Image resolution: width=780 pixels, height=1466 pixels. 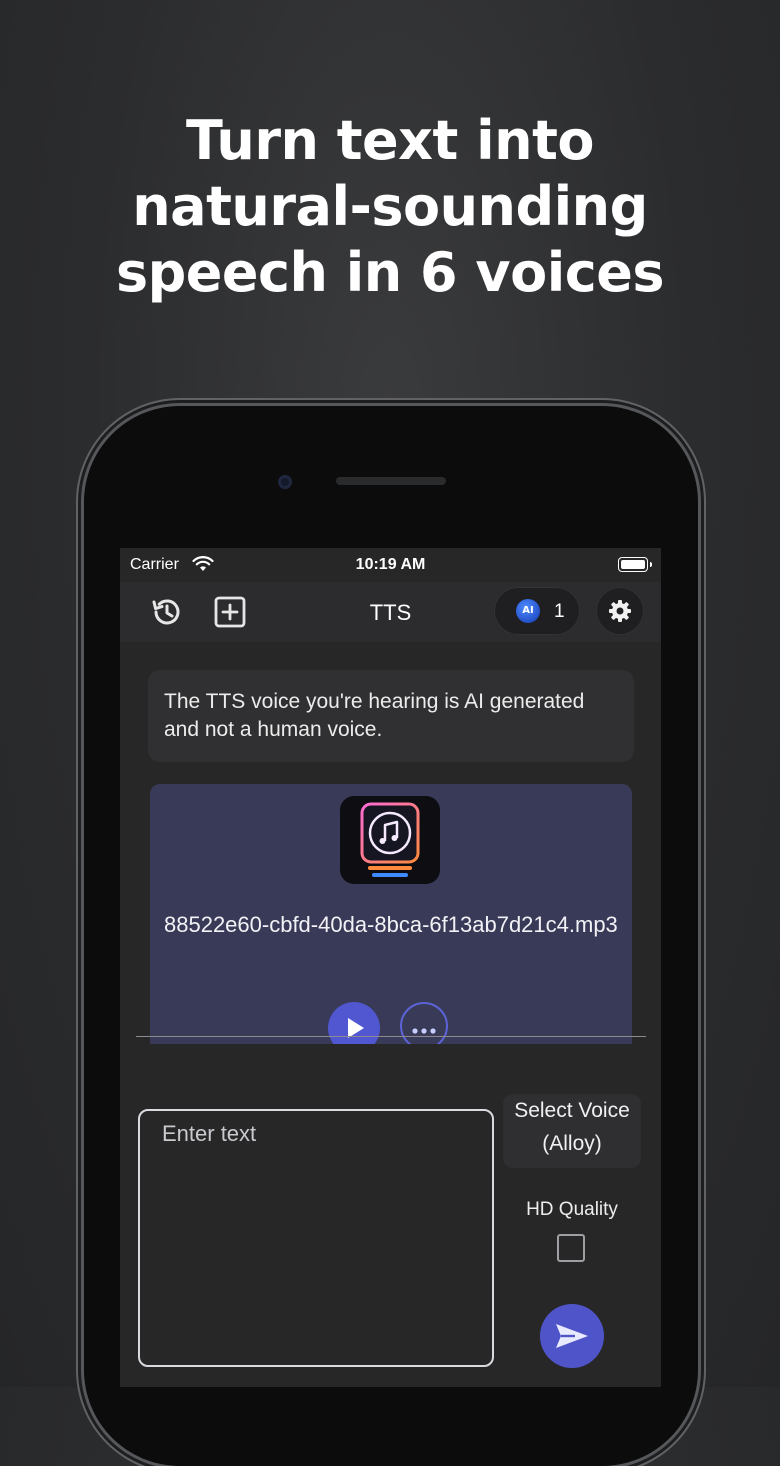 What do you see at coordinates (572, 1131) in the screenshot?
I see `select-voice-button: Select Voice (Alloy)` at bounding box center [572, 1131].